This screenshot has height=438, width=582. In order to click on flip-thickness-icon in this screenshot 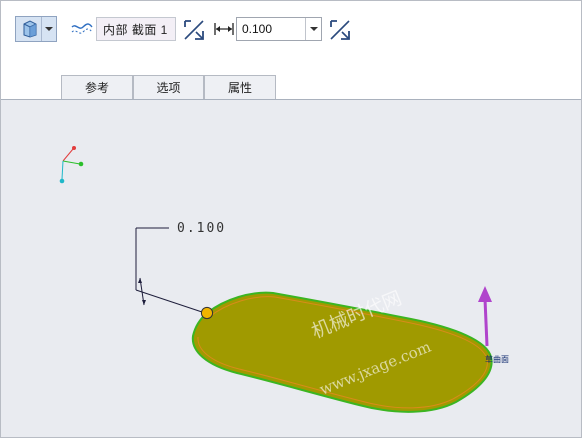, I will do `click(340, 30)`.